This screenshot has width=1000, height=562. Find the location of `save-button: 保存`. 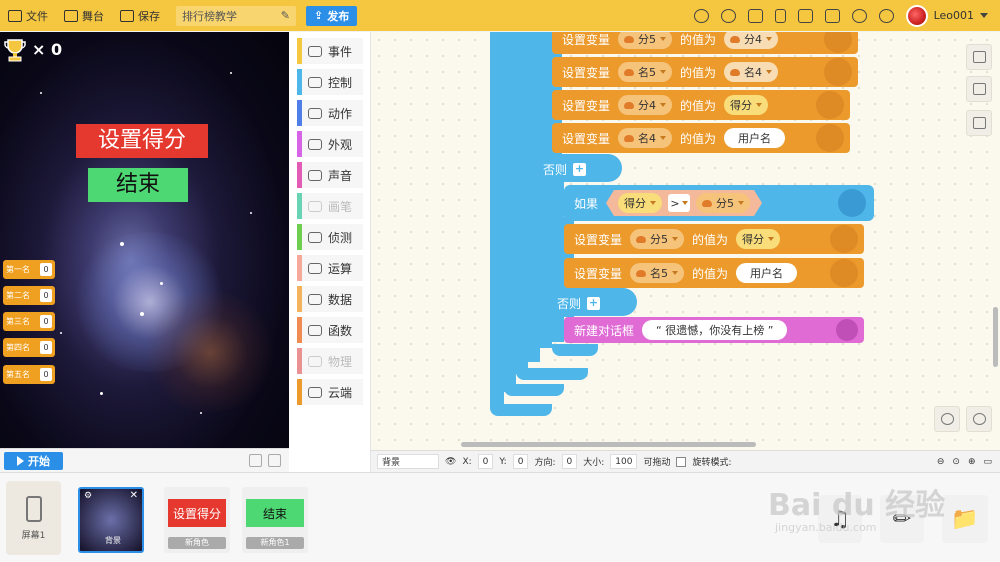

save-button: 保存 is located at coordinates (140, 15).